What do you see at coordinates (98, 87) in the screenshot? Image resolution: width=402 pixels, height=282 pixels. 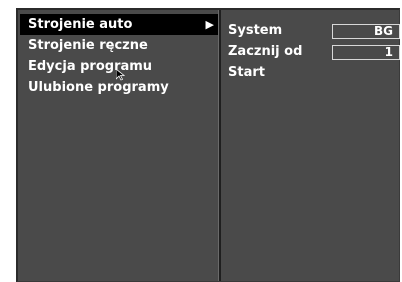 I see `menu-item-label: Ulubione programy` at bounding box center [98, 87].